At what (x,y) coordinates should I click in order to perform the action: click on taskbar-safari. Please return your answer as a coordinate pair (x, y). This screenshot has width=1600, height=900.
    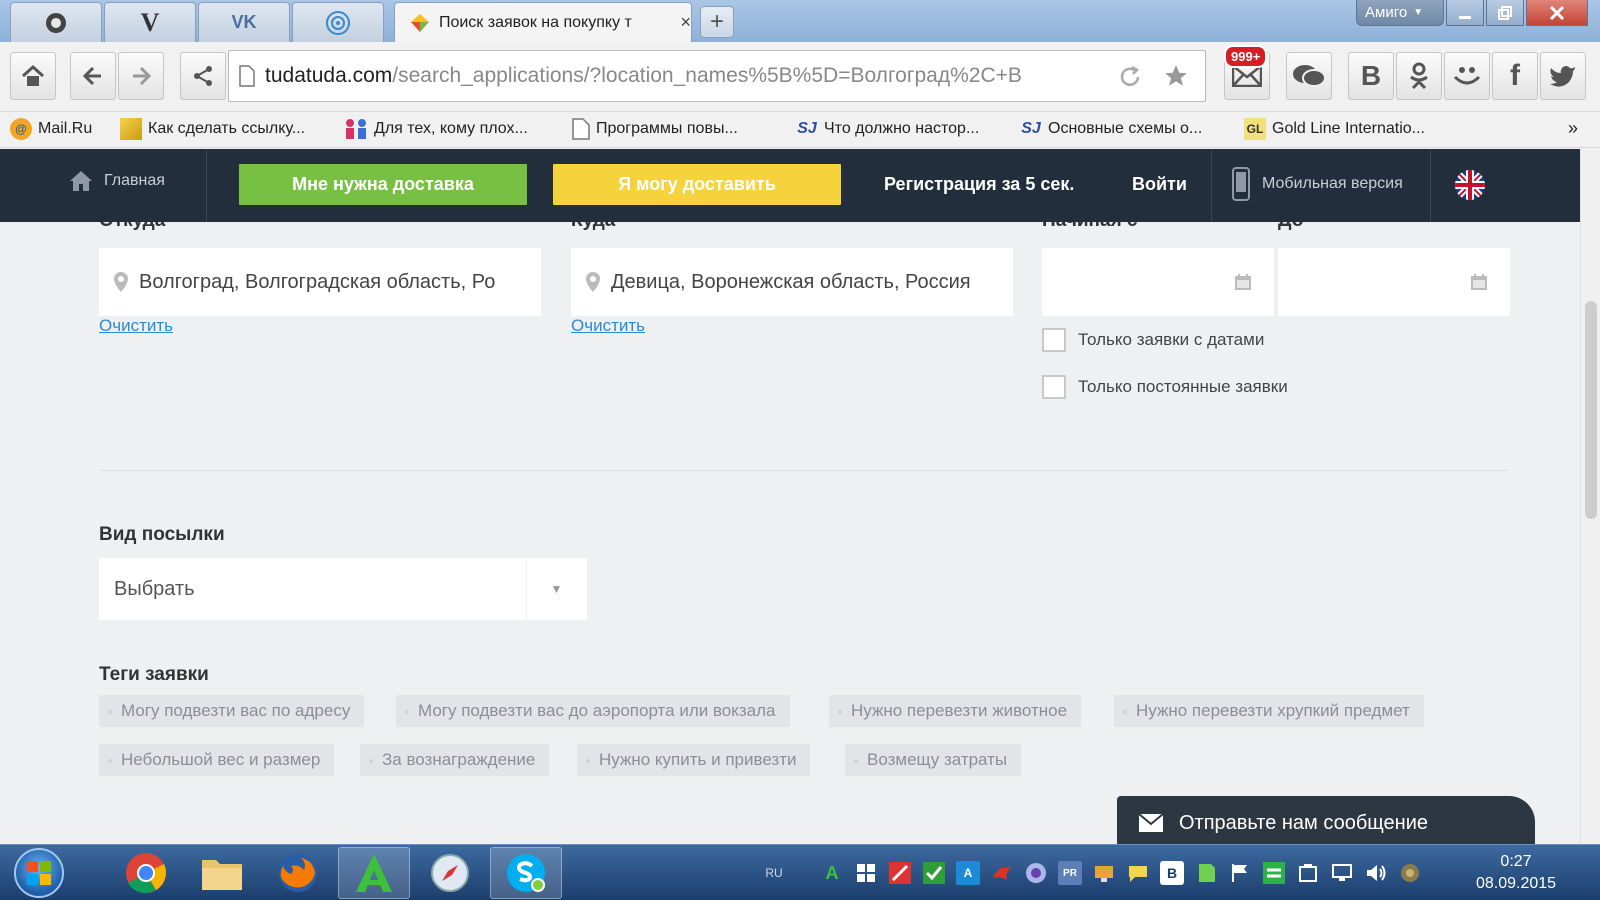
    Looking at the image, I should click on (450, 873).